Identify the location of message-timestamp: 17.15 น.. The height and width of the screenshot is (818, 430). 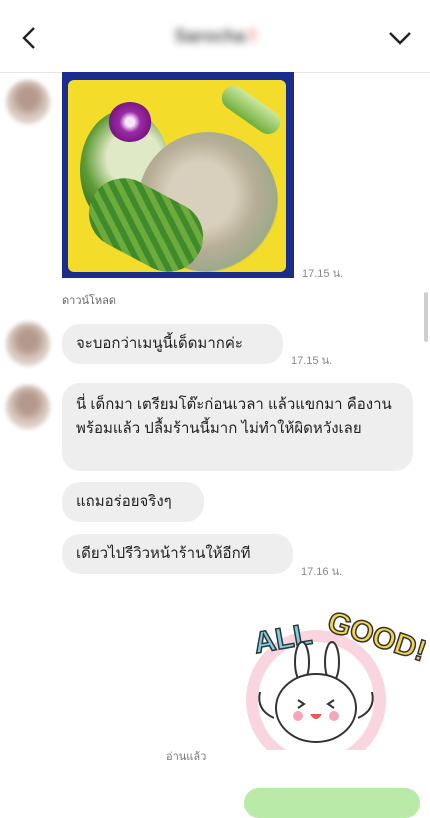
(312, 361).